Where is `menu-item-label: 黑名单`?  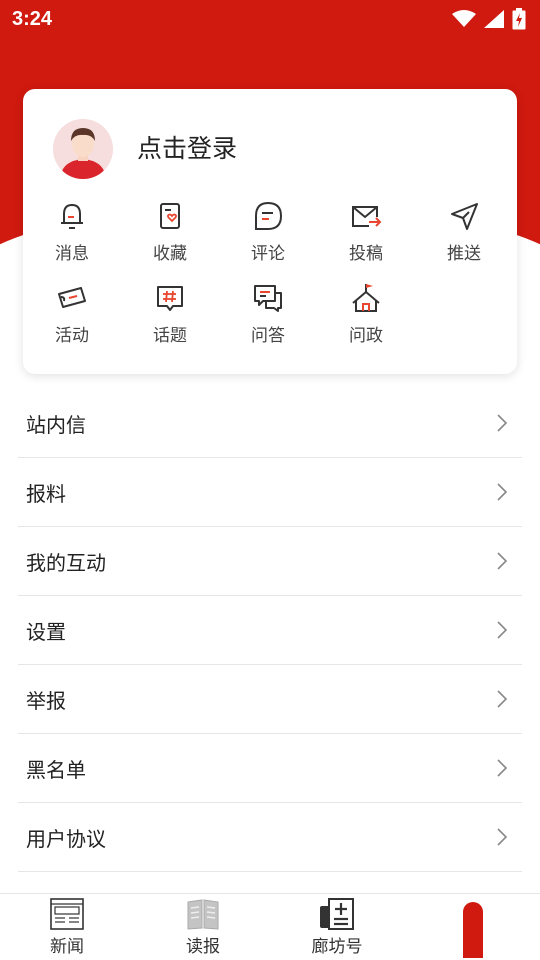
menu-item-label: 黑名单 is located at coordinates (56, 769).